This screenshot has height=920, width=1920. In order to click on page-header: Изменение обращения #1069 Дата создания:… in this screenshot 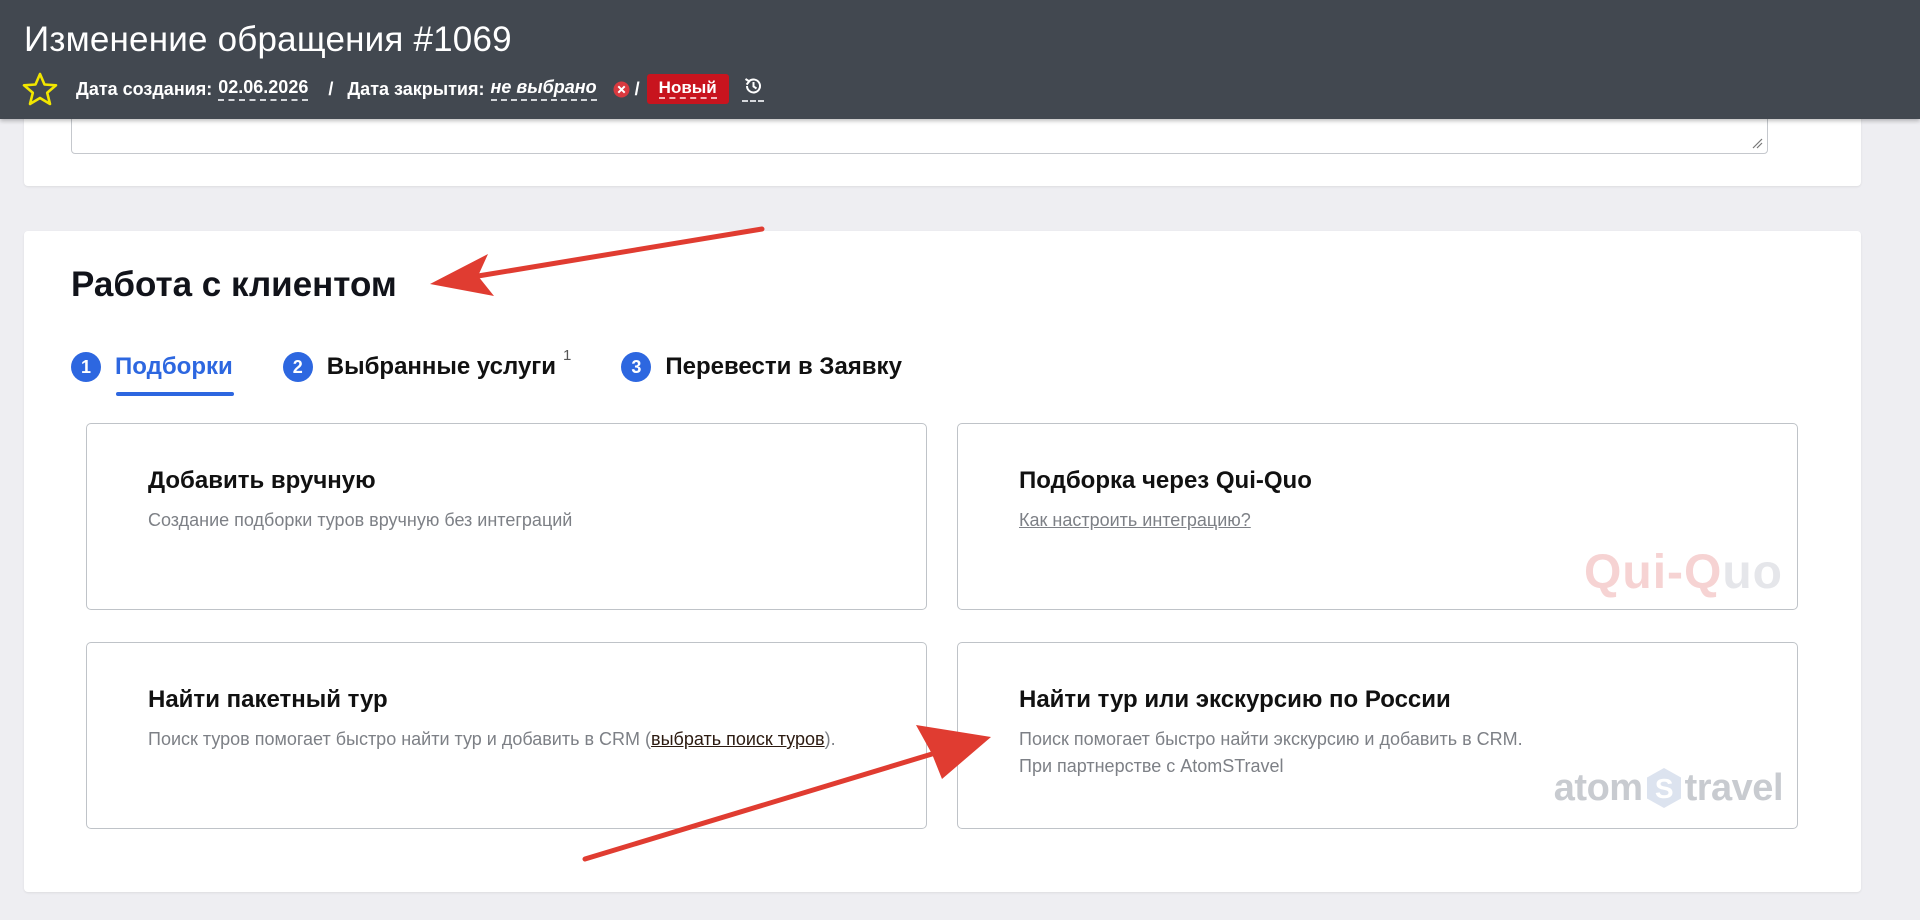, I will do `click(960, 59)`.